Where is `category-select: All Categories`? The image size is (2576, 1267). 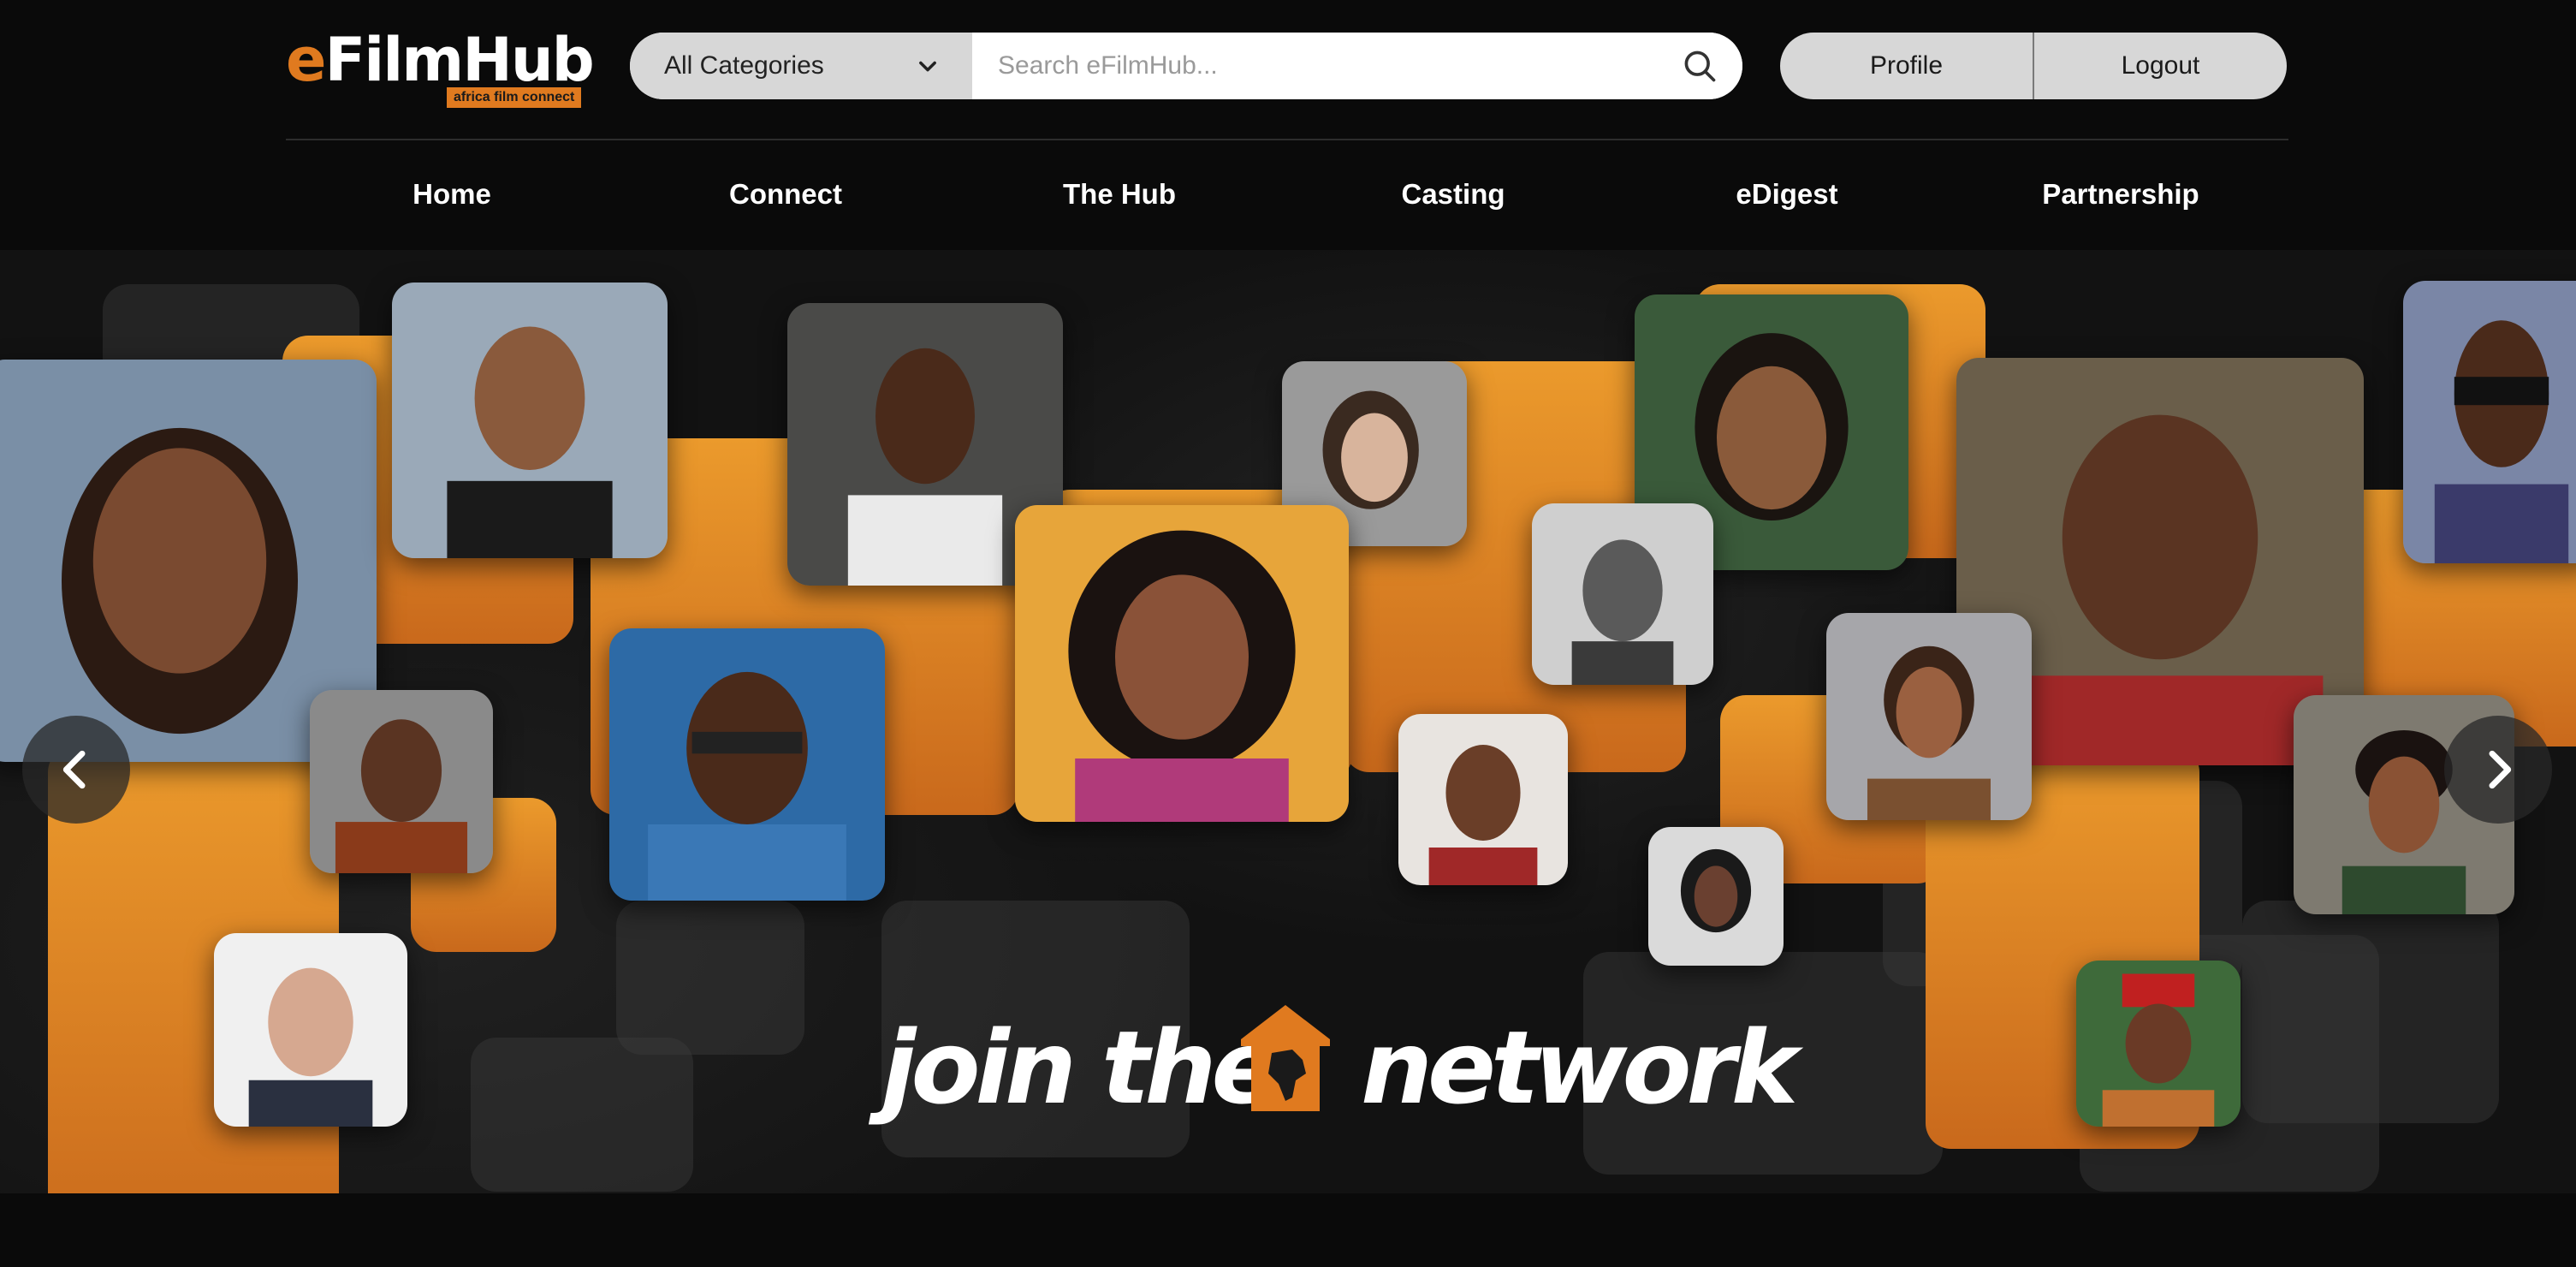
category-select: All Categories is located at coordinates (801, 66).